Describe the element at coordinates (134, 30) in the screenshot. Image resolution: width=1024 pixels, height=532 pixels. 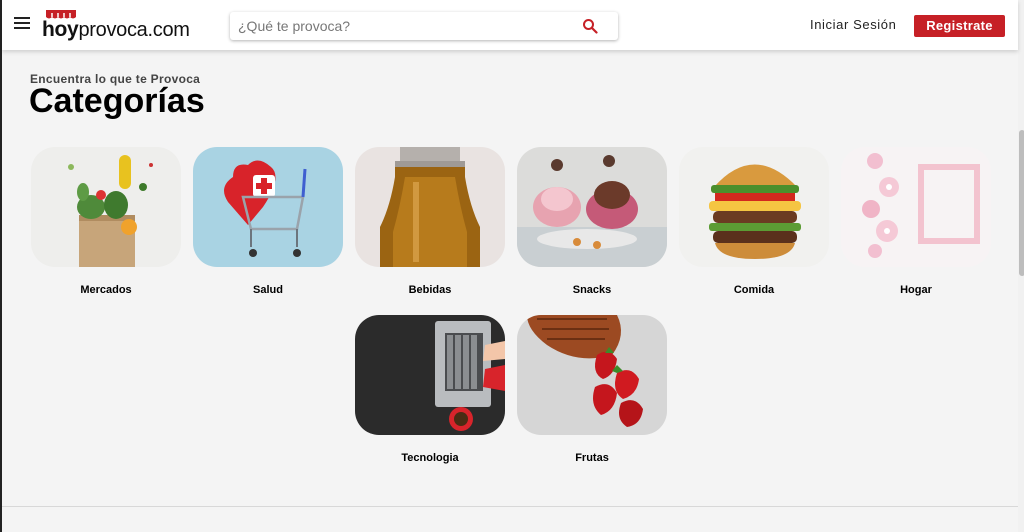
I see `logo-rest: provoca.com` at that location.